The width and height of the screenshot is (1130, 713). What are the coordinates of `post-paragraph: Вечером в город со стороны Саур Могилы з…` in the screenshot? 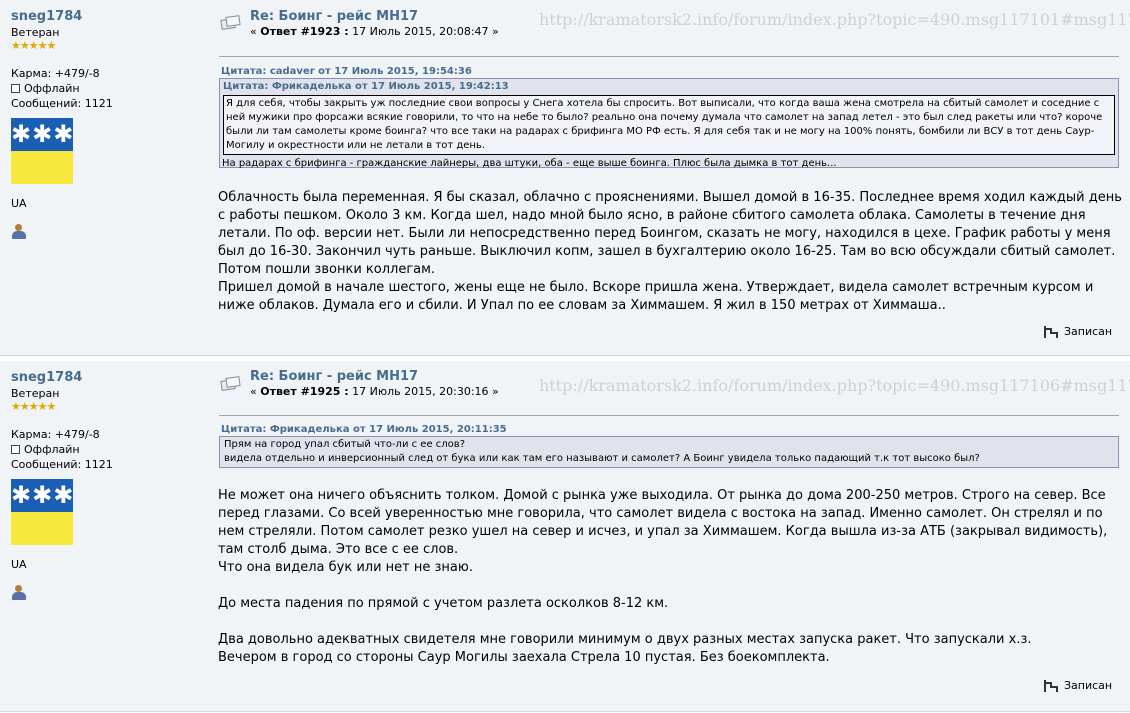 It's located at (524, 657).